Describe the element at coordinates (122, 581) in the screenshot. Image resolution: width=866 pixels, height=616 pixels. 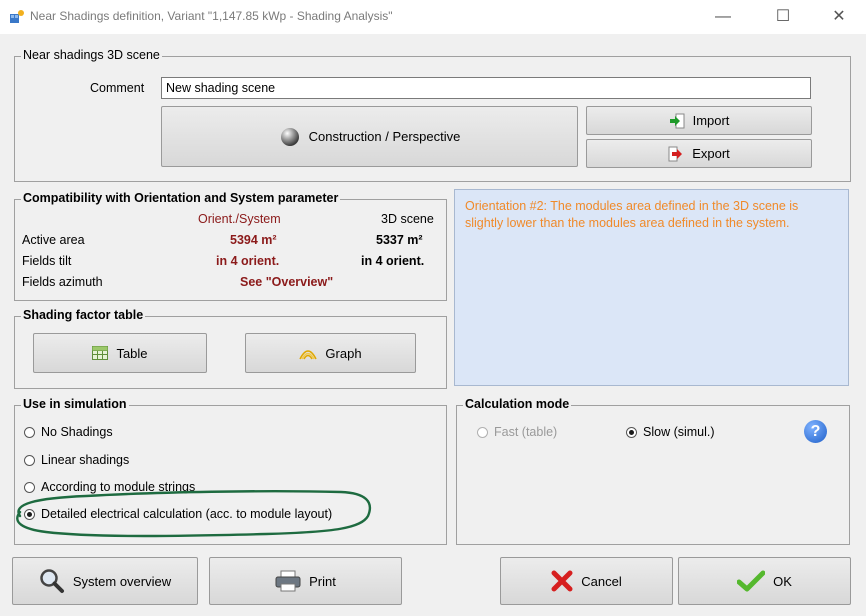
I see `system-overview-label: System overview` at that location.